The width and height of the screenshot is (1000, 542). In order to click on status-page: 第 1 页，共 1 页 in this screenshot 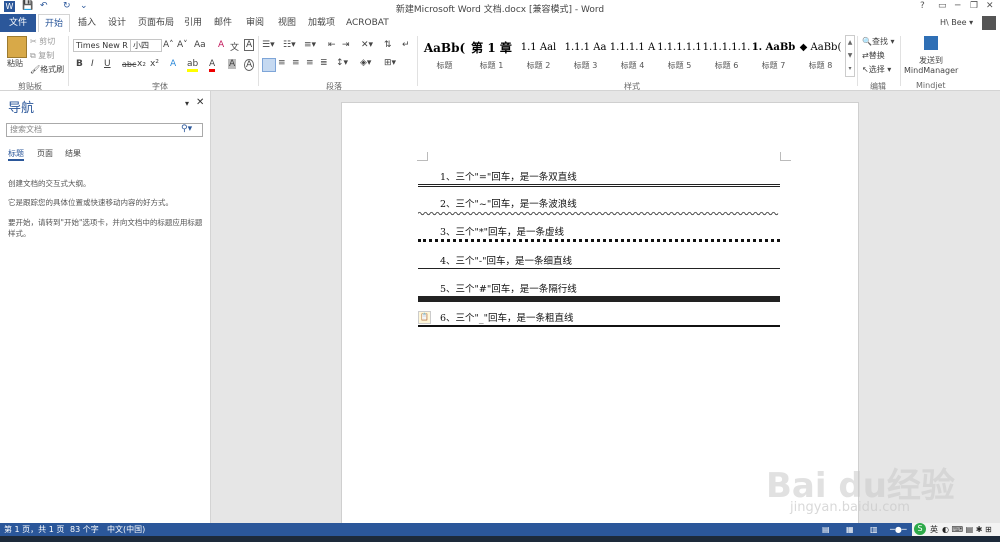, I will do `click(34, 529)`.